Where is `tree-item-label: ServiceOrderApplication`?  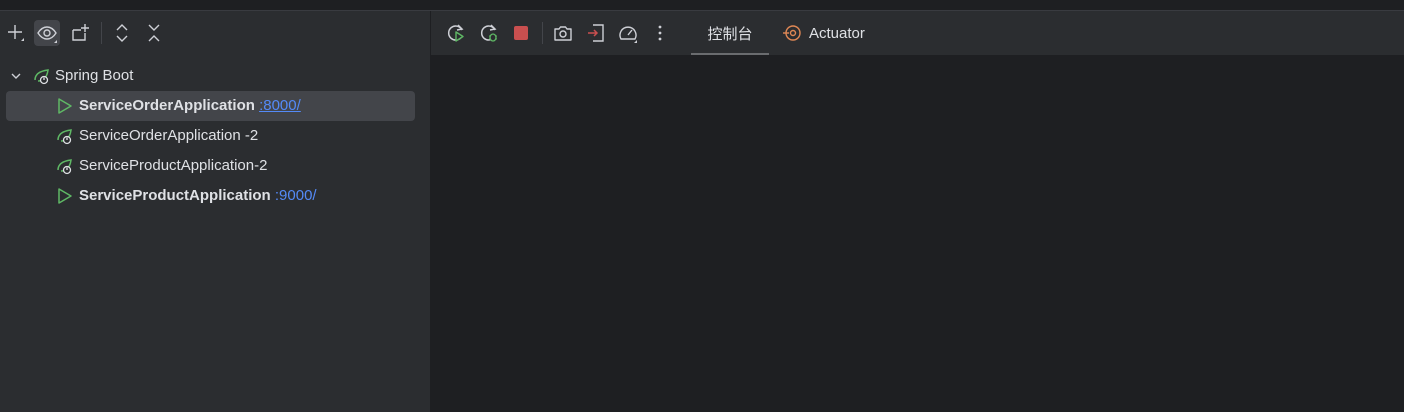
tree-item-label: ServiceOrderApplication is located at coordinates (167, 105).